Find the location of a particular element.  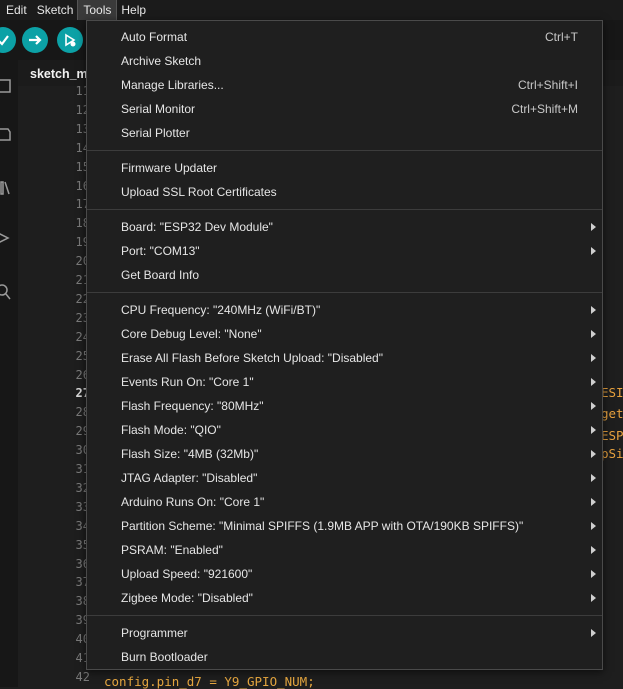

menu-item-label: Archive Sketch is located at coordinates (161, 61).